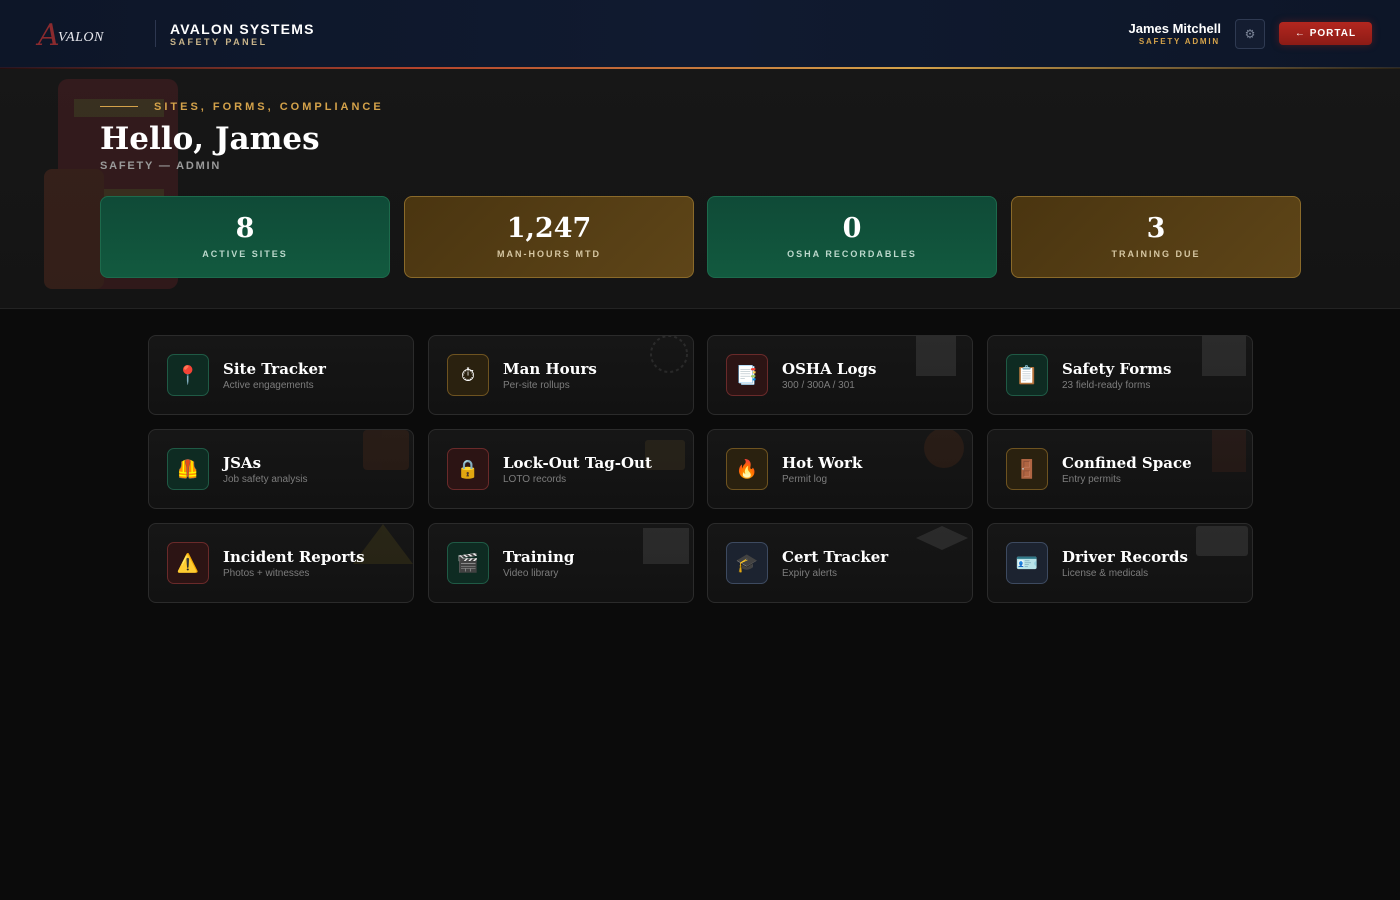 Image resolution: width=1400 pixels, height=900 pixels. I want to click on tile-title: Incident Reports, so click(294, 557).